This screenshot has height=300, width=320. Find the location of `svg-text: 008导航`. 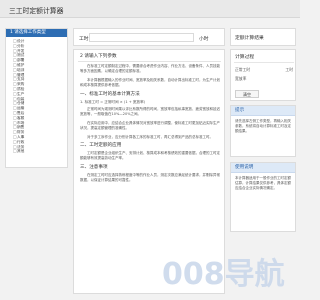

svg-text: 008导航 is located at coordinates (223, 274).